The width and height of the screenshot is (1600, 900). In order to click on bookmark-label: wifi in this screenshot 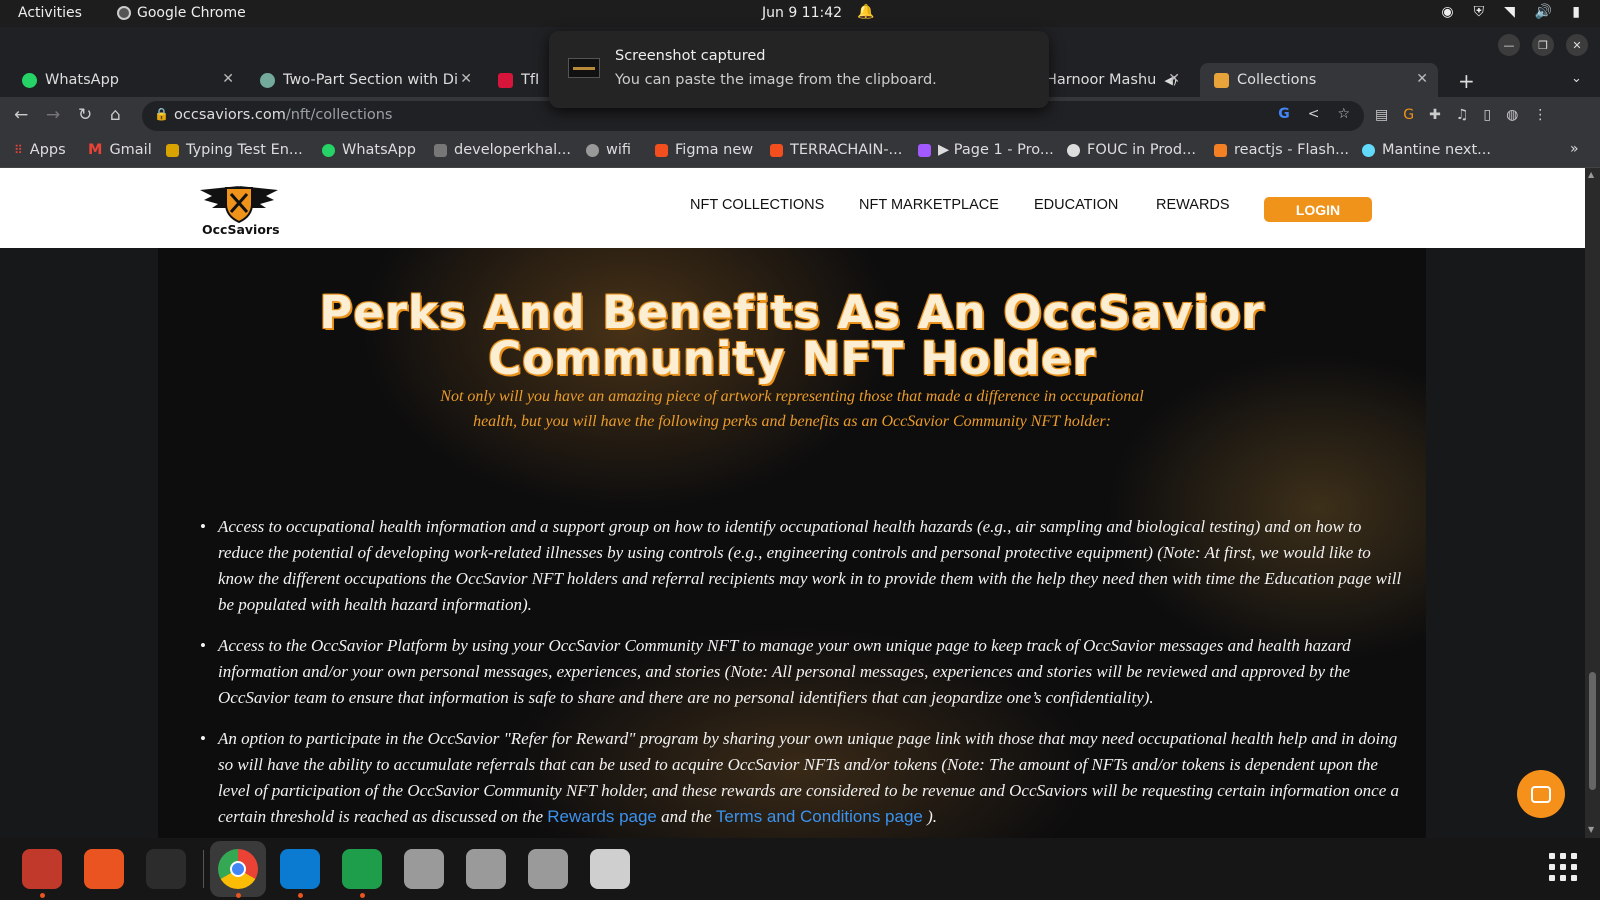, I will do `click(619, 150)`.